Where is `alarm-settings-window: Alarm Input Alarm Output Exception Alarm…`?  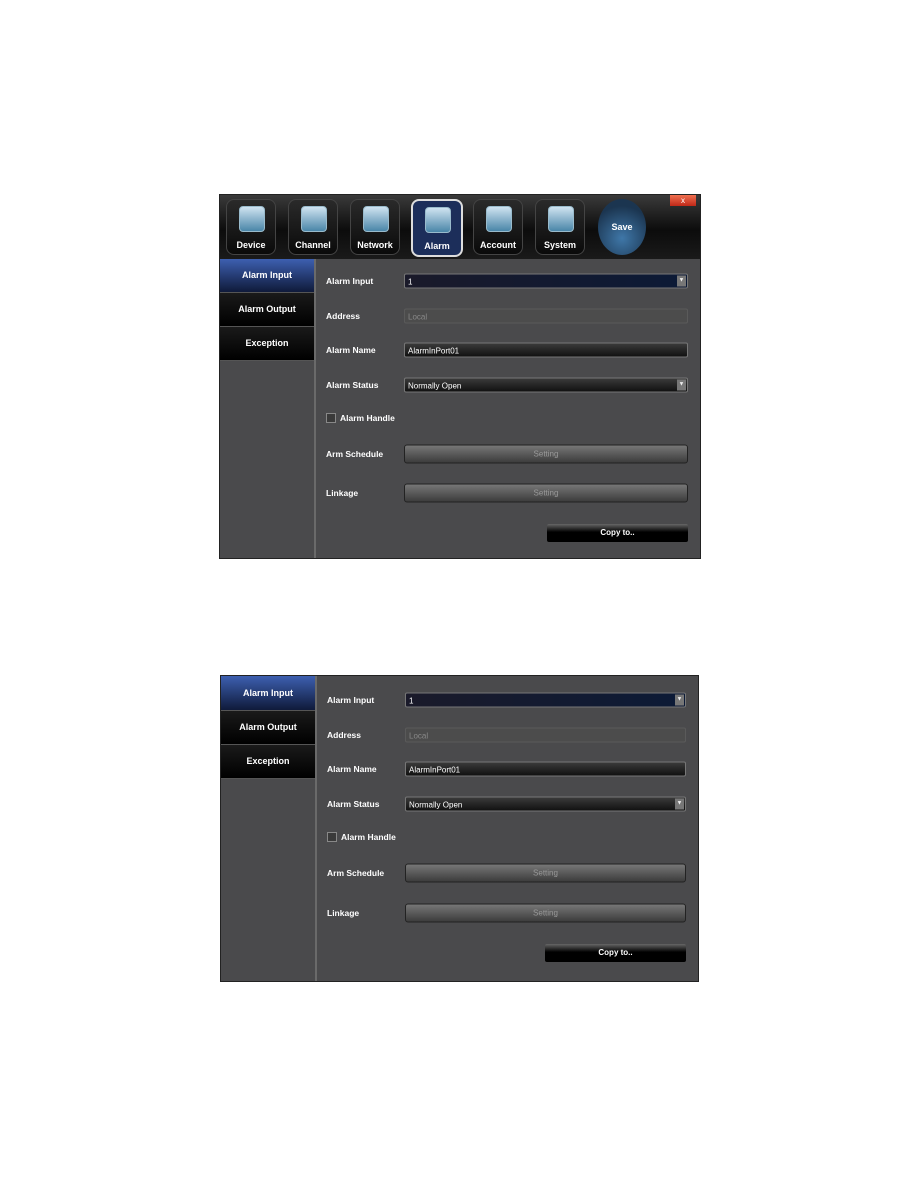 alarm-settings-window: Alarm Input Alarm Output Exception Alarm… is located at coordinates (459, 828).